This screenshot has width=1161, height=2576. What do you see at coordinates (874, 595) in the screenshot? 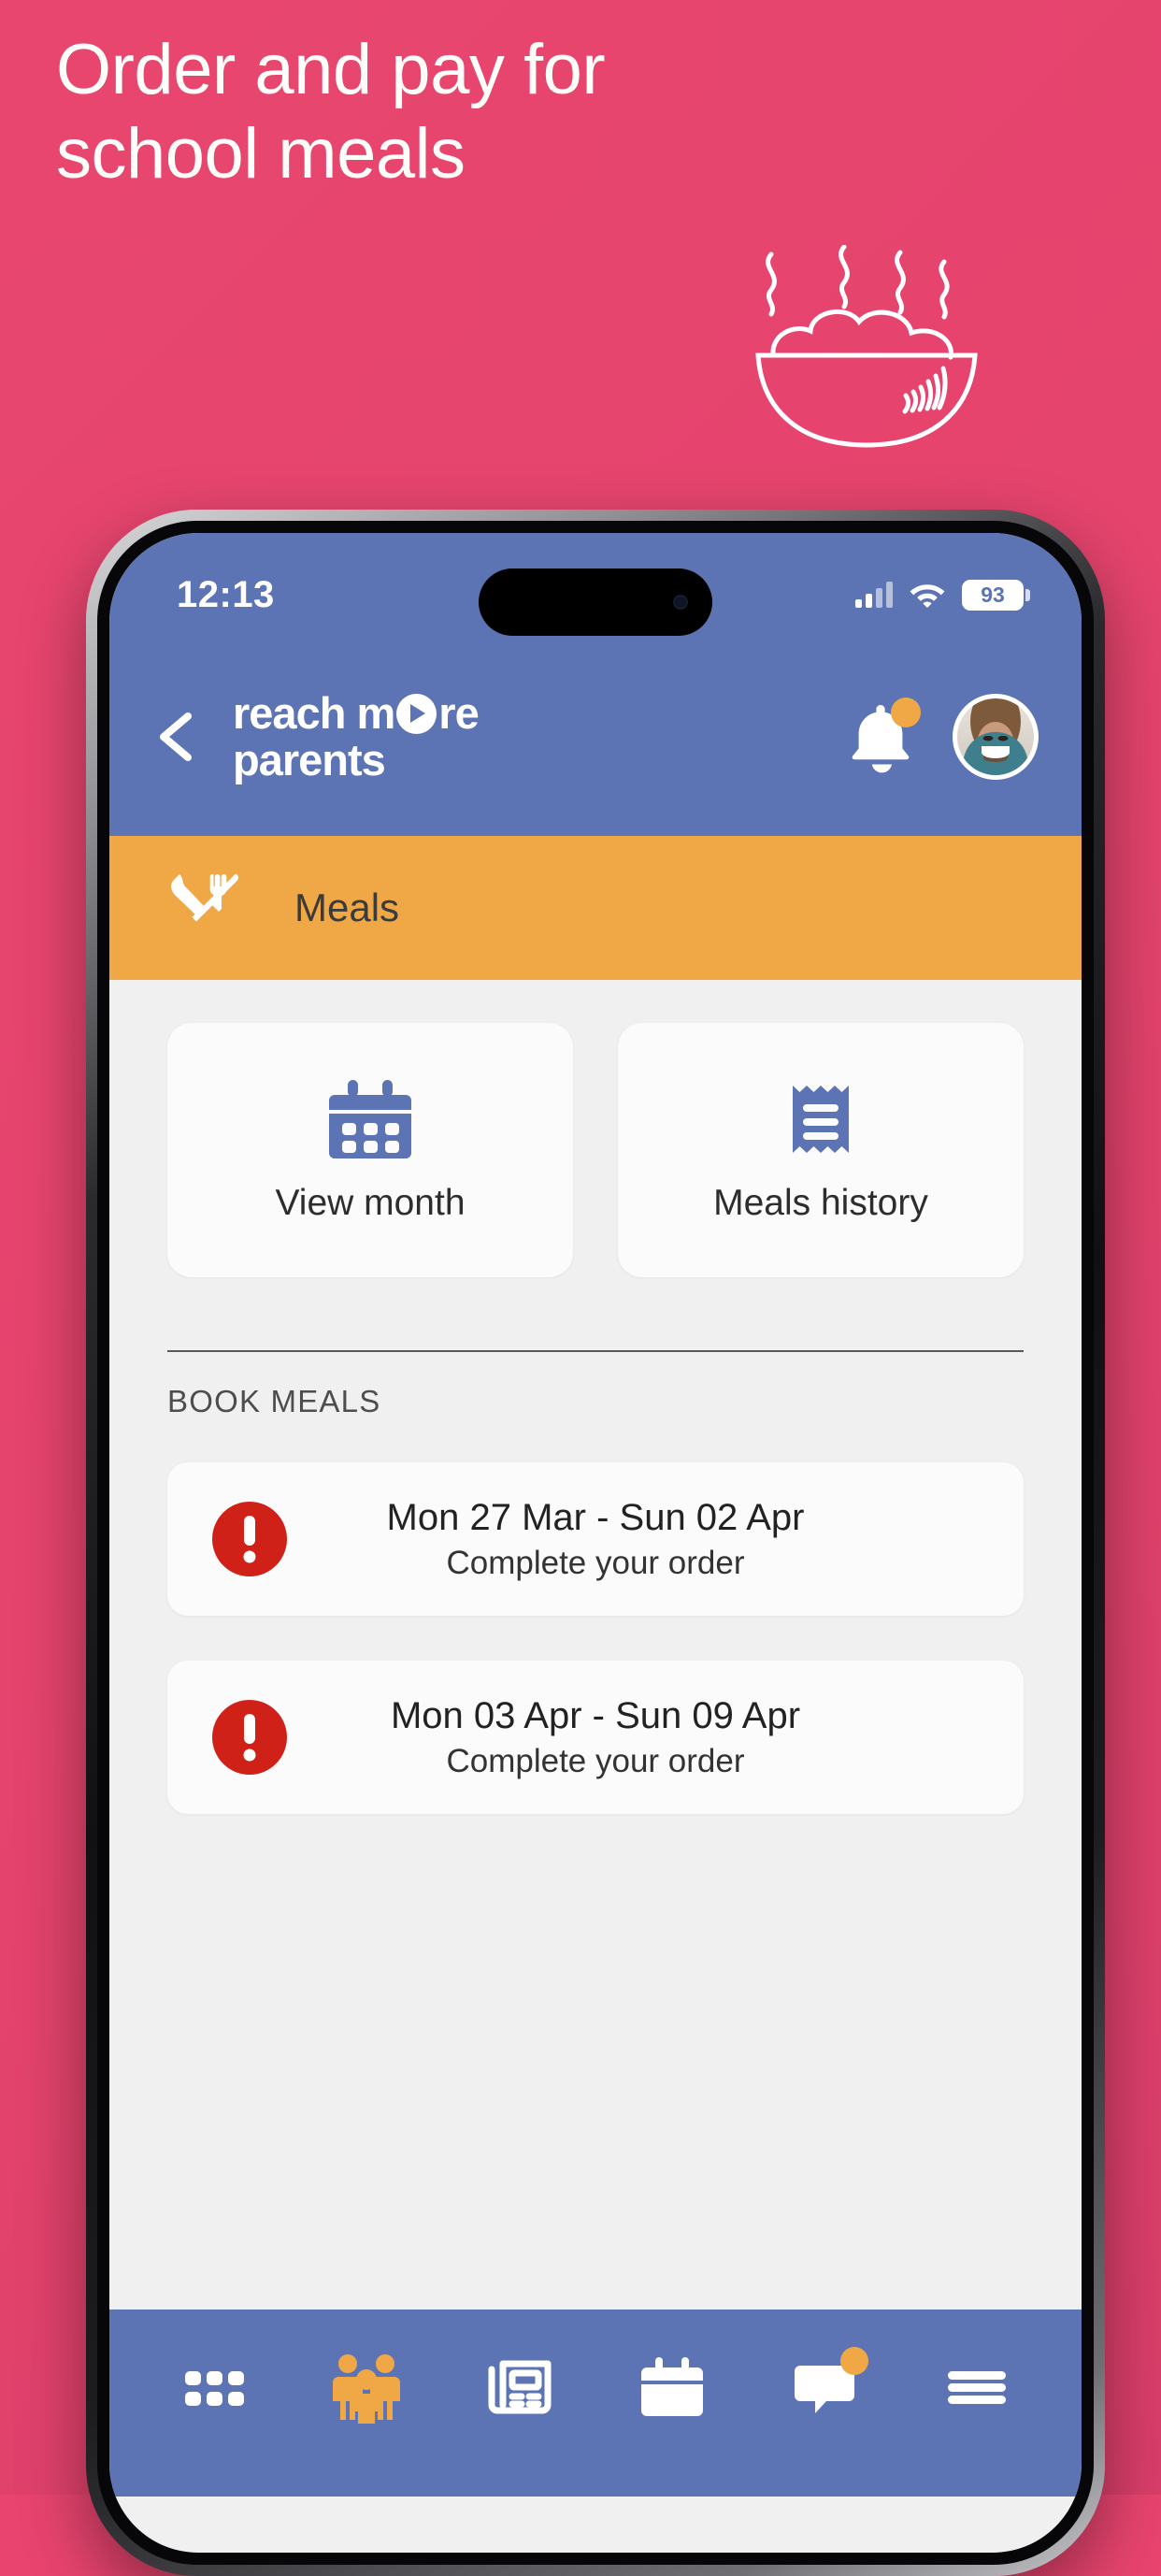
I see `cellular-signal-icon` at bounding box center [874, 595].